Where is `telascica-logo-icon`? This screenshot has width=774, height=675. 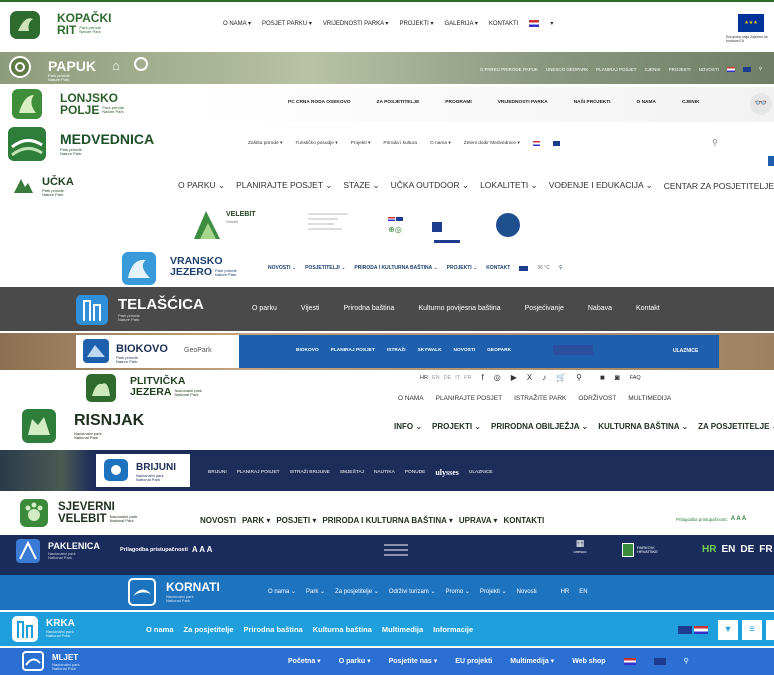 telascica-logo-icon is located at coordinates (92, 310).